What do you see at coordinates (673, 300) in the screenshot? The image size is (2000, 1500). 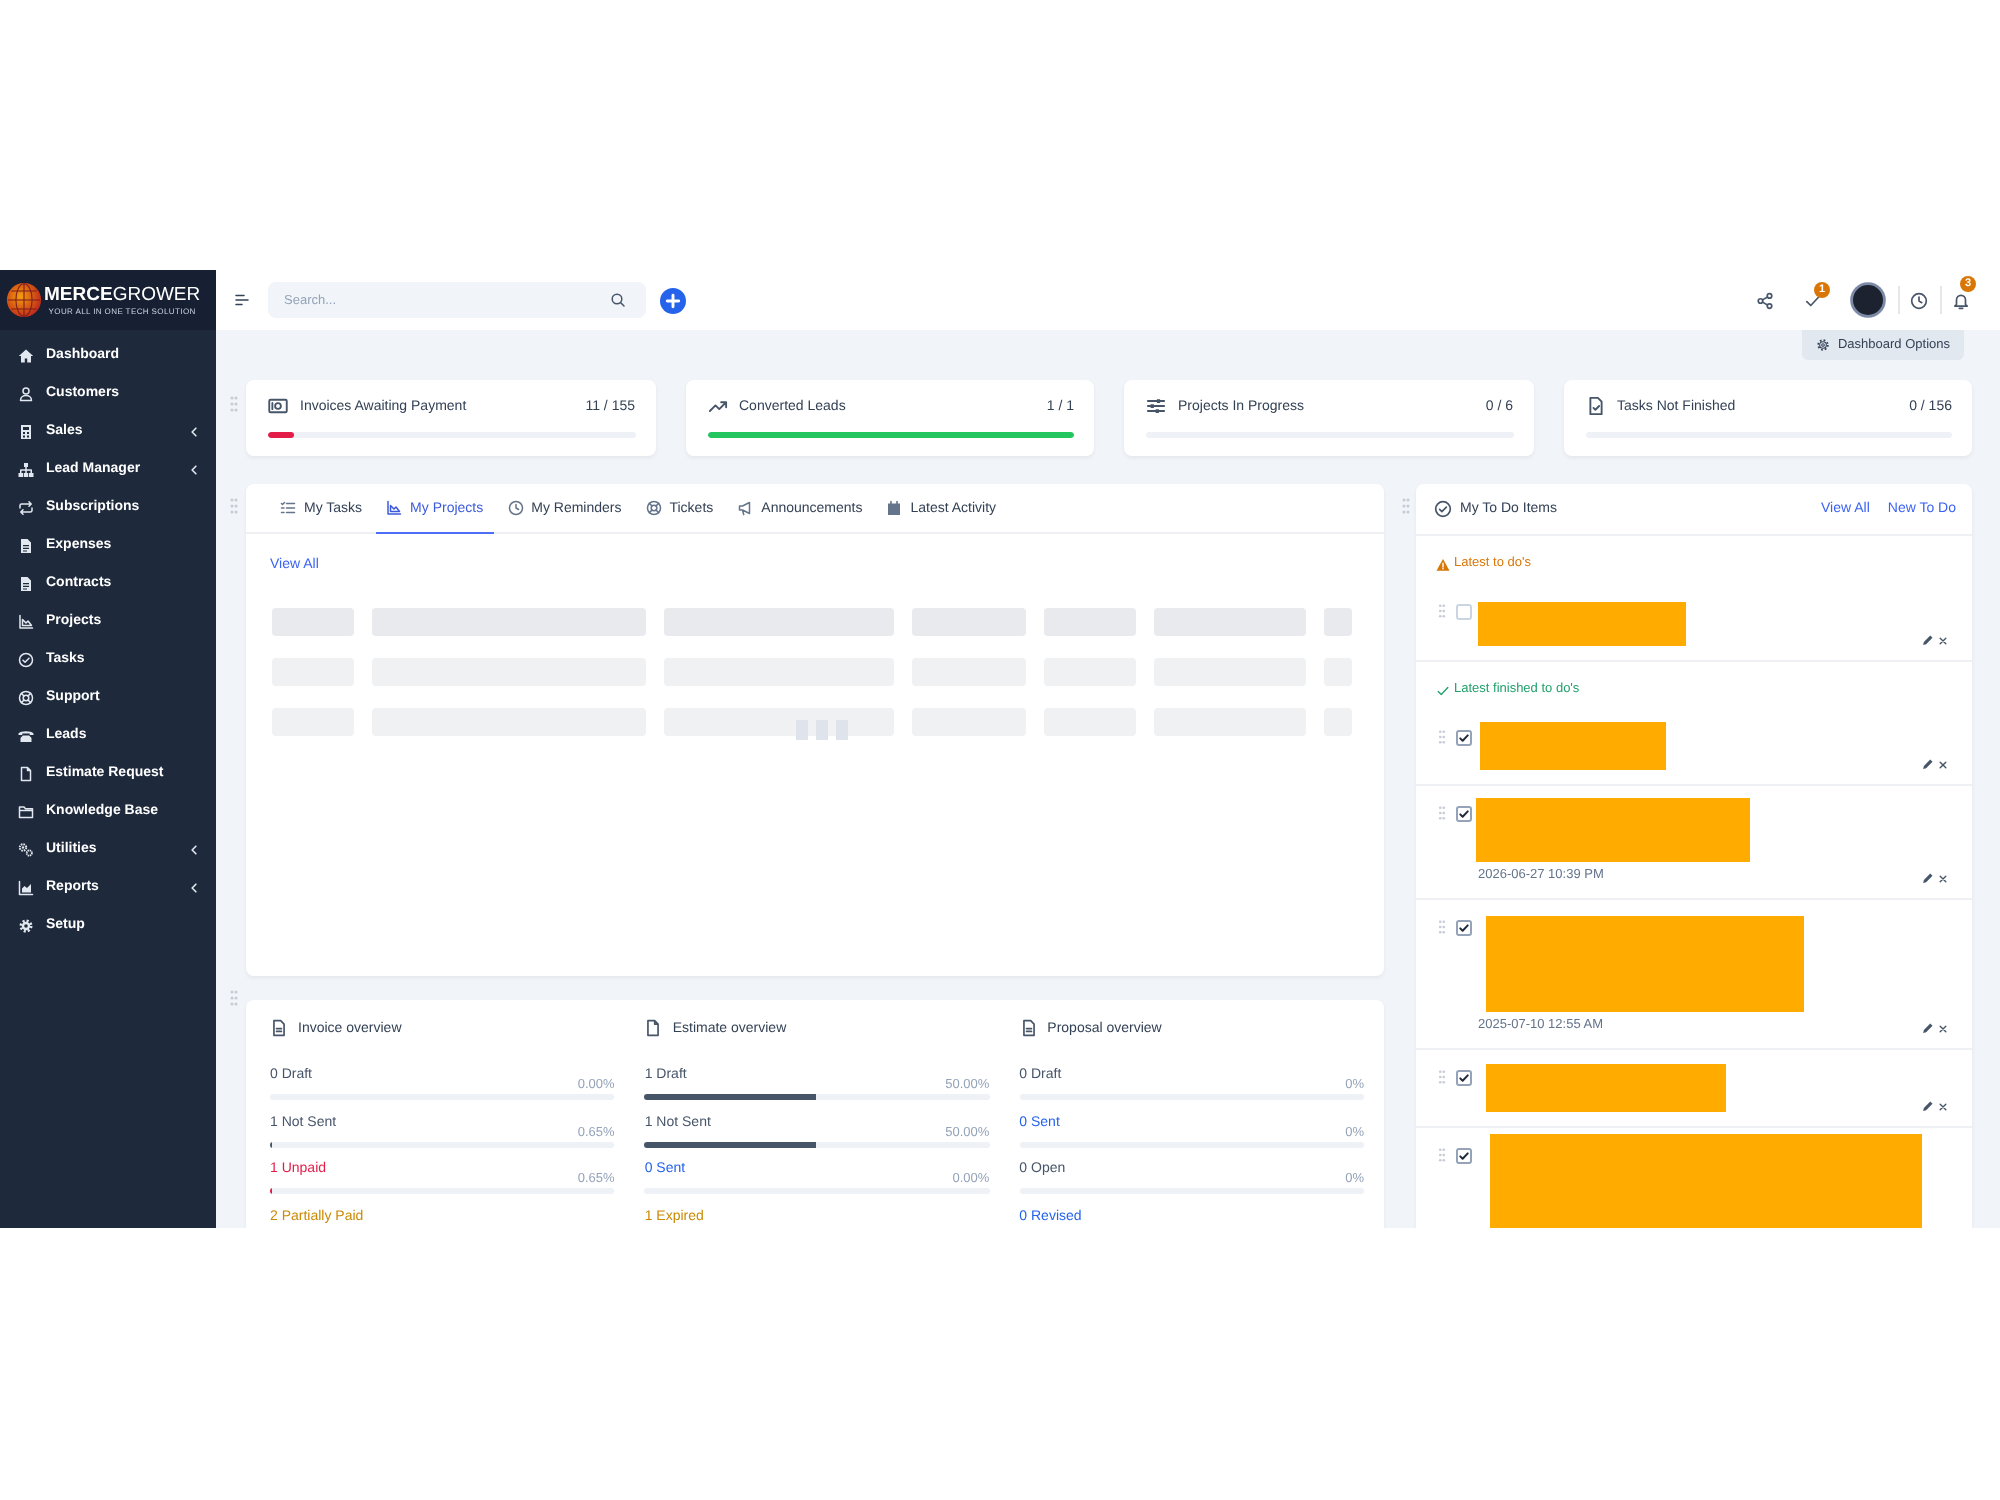 I see `plus-icon` at bounding box center [673, 300].